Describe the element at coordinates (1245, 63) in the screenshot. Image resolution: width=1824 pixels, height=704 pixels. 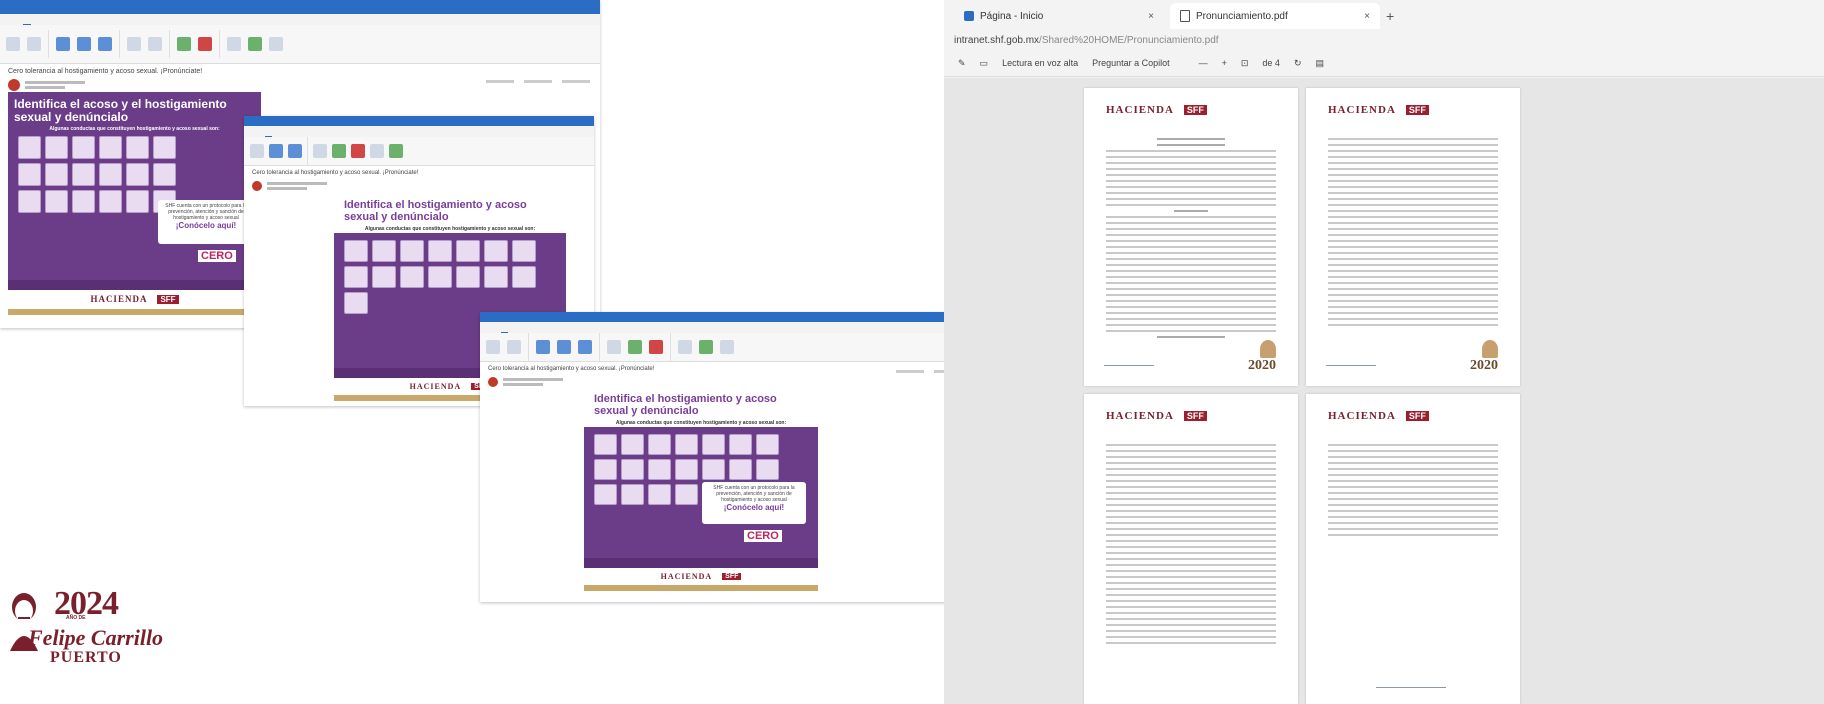
I see `fit-page-icon: ⊡` at that location.